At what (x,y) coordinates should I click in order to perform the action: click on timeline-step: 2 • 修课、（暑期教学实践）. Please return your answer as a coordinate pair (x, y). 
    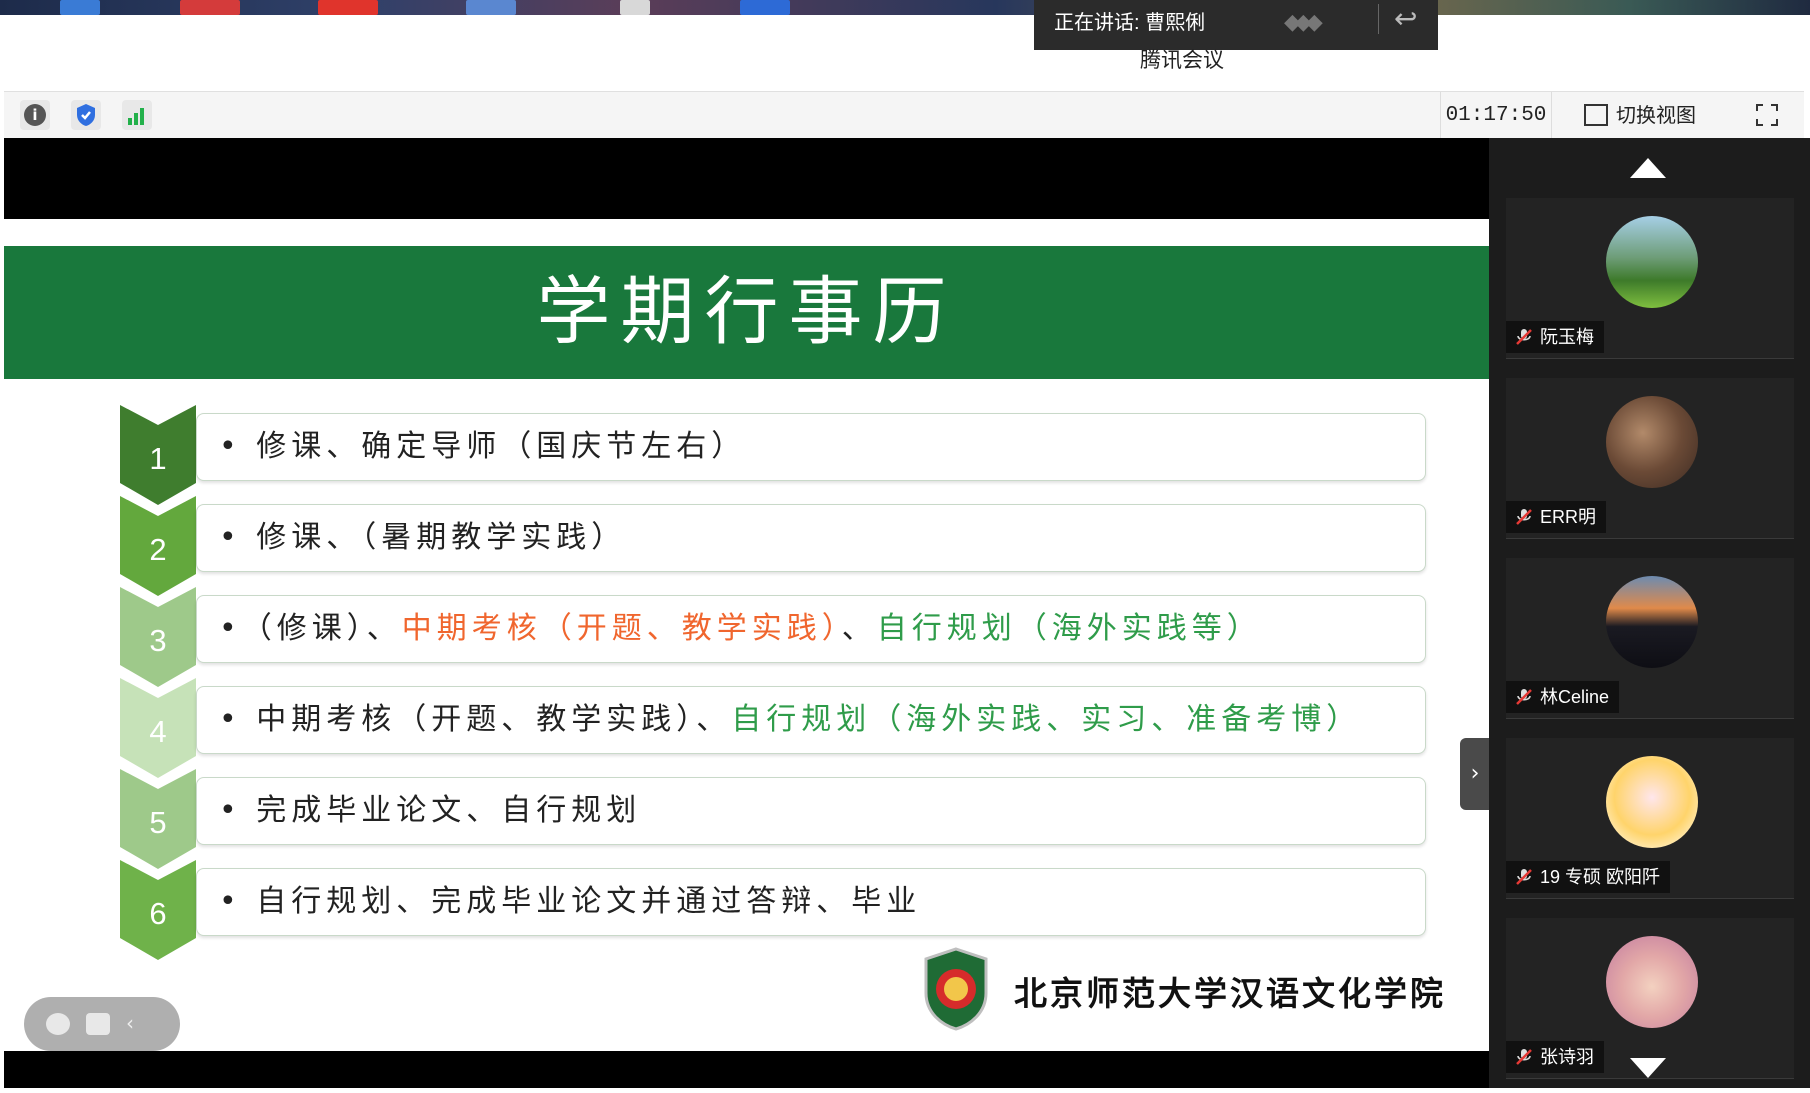
    Looking at the image, I should click on (775, 546).